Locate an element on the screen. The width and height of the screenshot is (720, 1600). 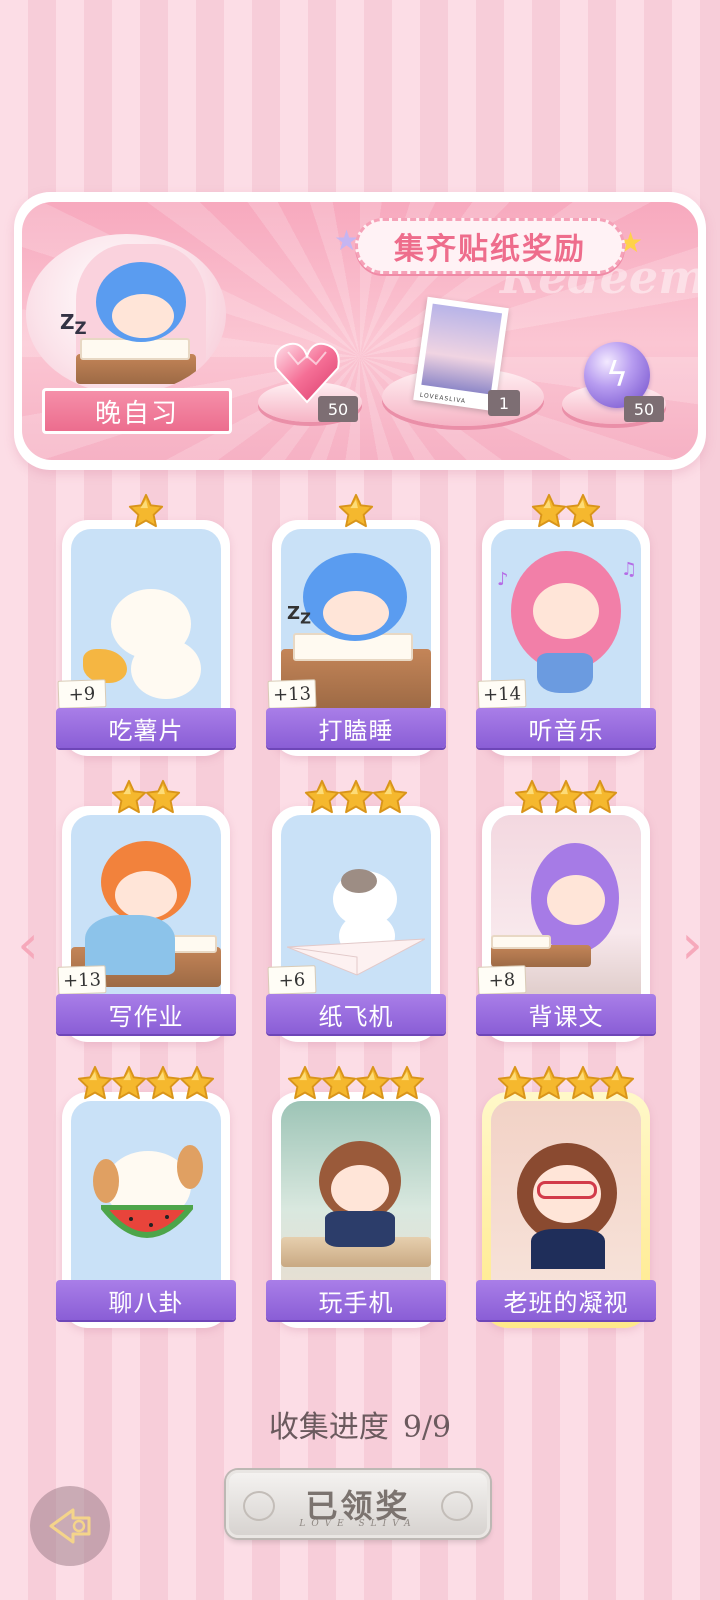
sticker-card: 玩手机 is located at coordinates (356, 1196).